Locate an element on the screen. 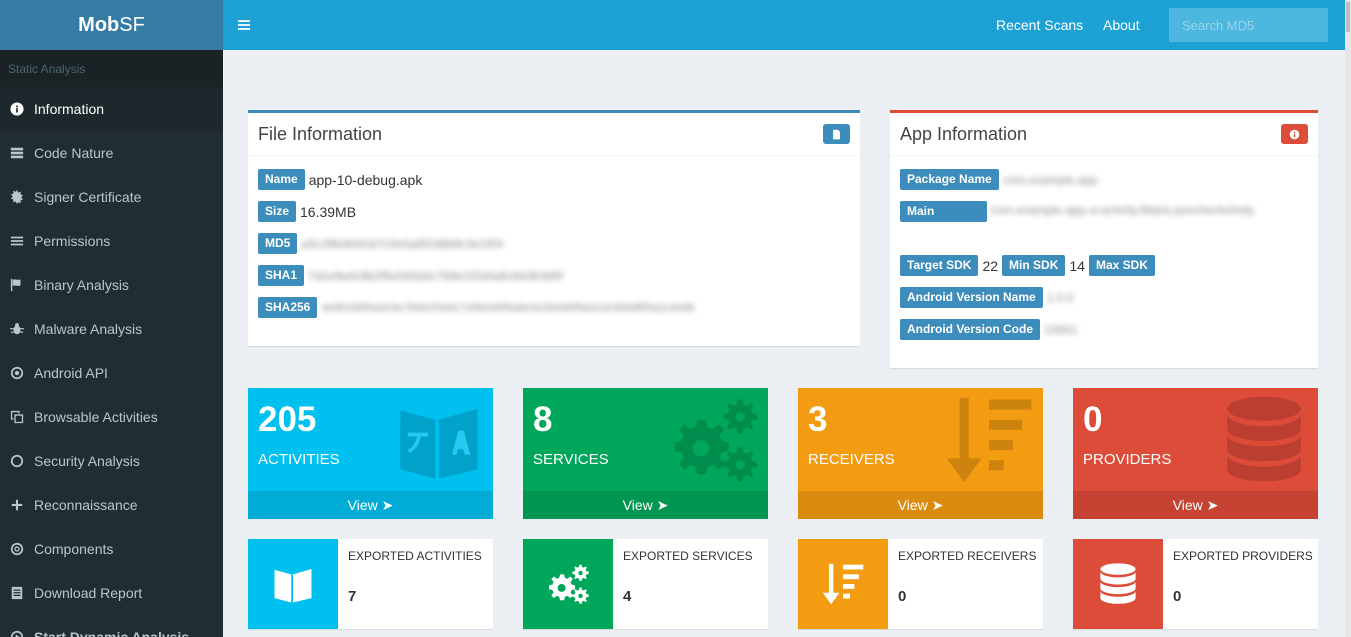 The height and width of the screenshot is (637, 1351). sidebar-item-binary-analysis: Binary Analysis is located at coordinates (111, 285).